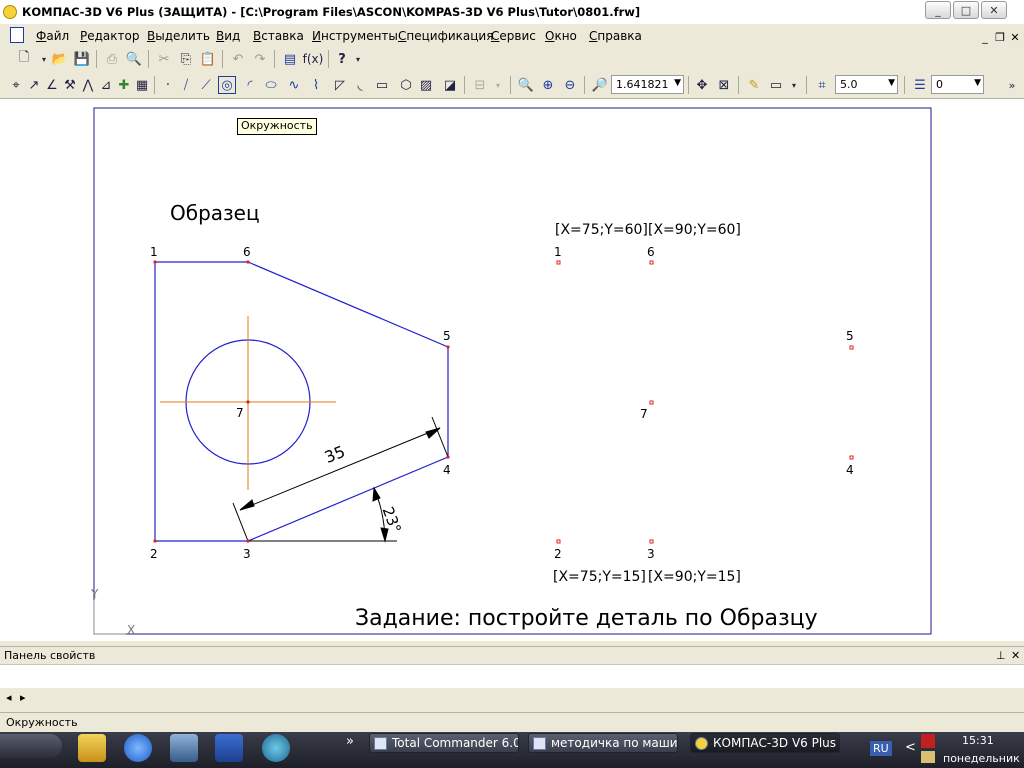 Image resolution: width=1024 pixels, height=768 pixels. Describe the element at coordinates (382, 85) in the screenshot. I see `rectangle-icon: ▭` at that location.